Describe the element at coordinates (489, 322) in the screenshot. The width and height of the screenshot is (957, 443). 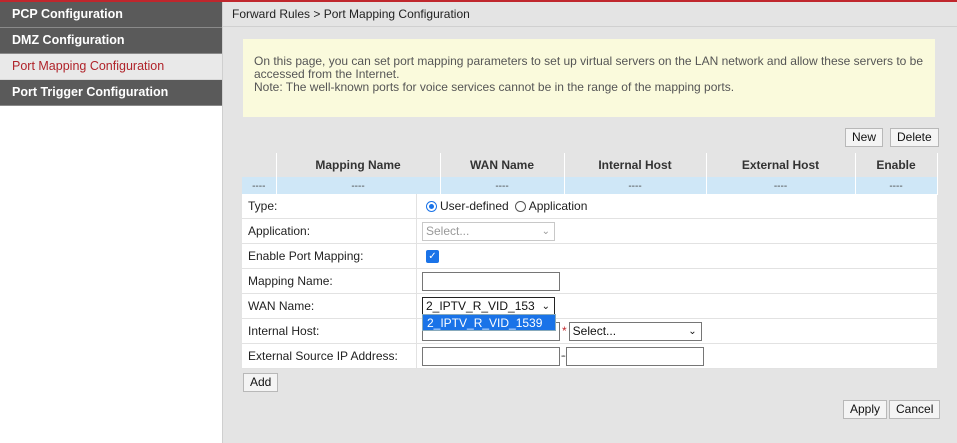
I see `wan-name-dropdown-option: 2_IPTV_R_VID_1539` at that location.